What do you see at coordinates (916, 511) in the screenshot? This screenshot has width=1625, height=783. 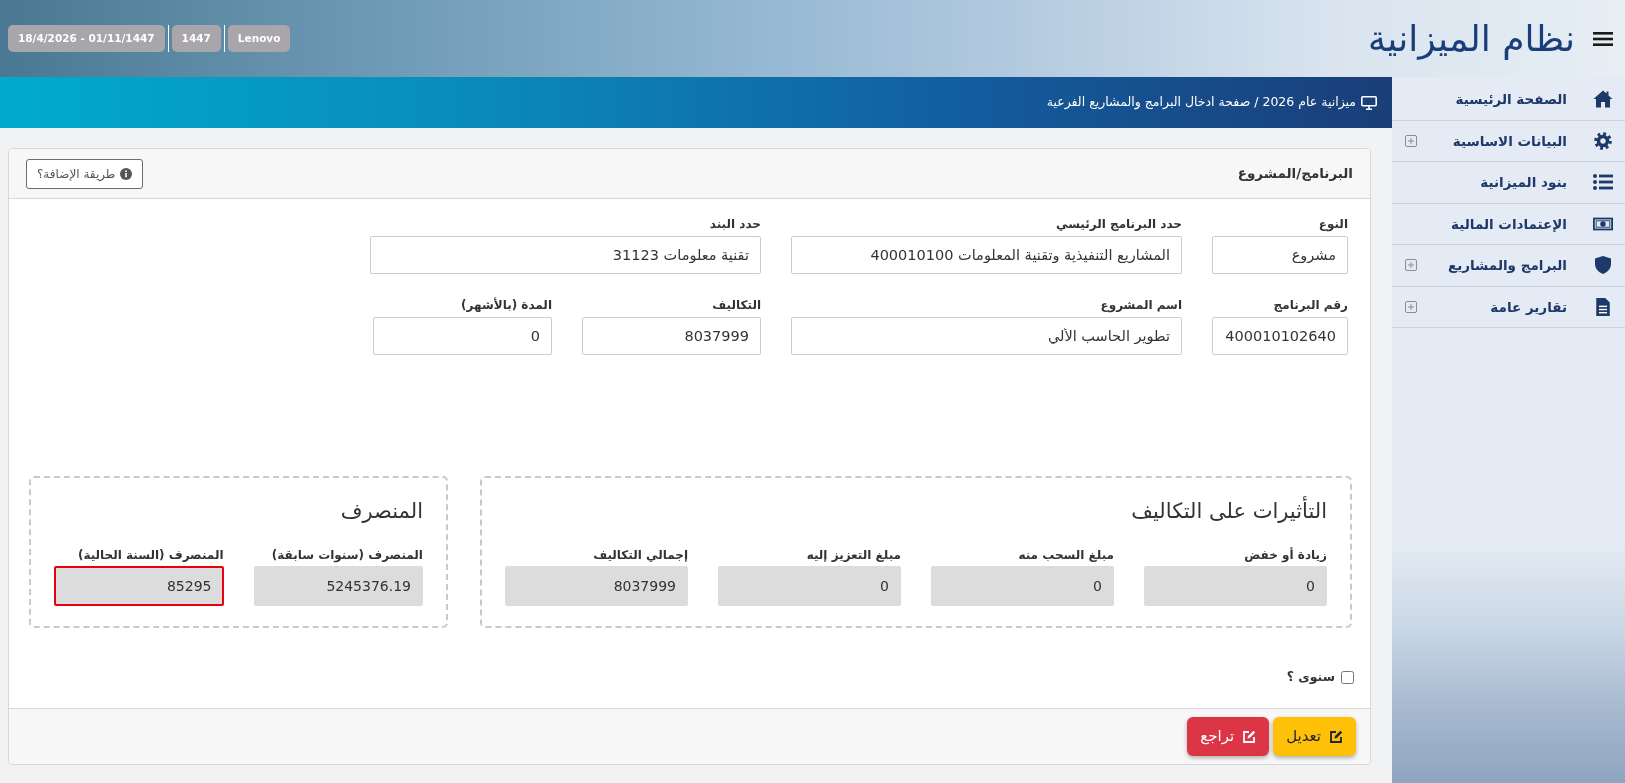 I see `panel-title: التأثيرات على التكاليف` at bounding box center [916, 511].